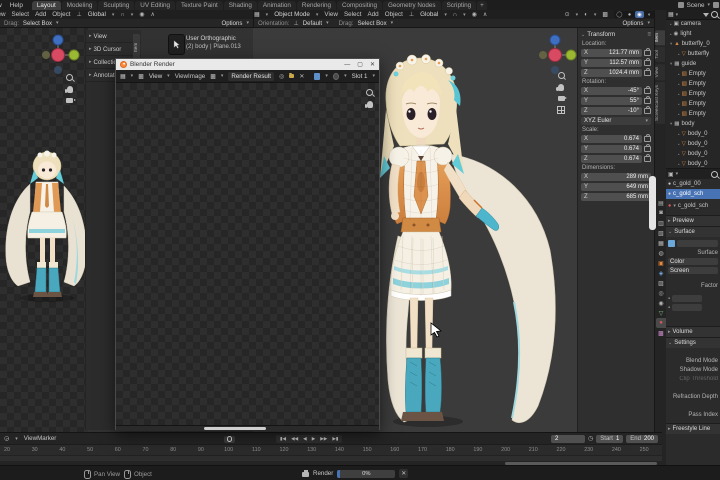 This screenshot has height=480, width=720. Describe the element at coordinates (459, 5) in the screenshot. I see `workspace-tab-scripting: Scripting` at that location.